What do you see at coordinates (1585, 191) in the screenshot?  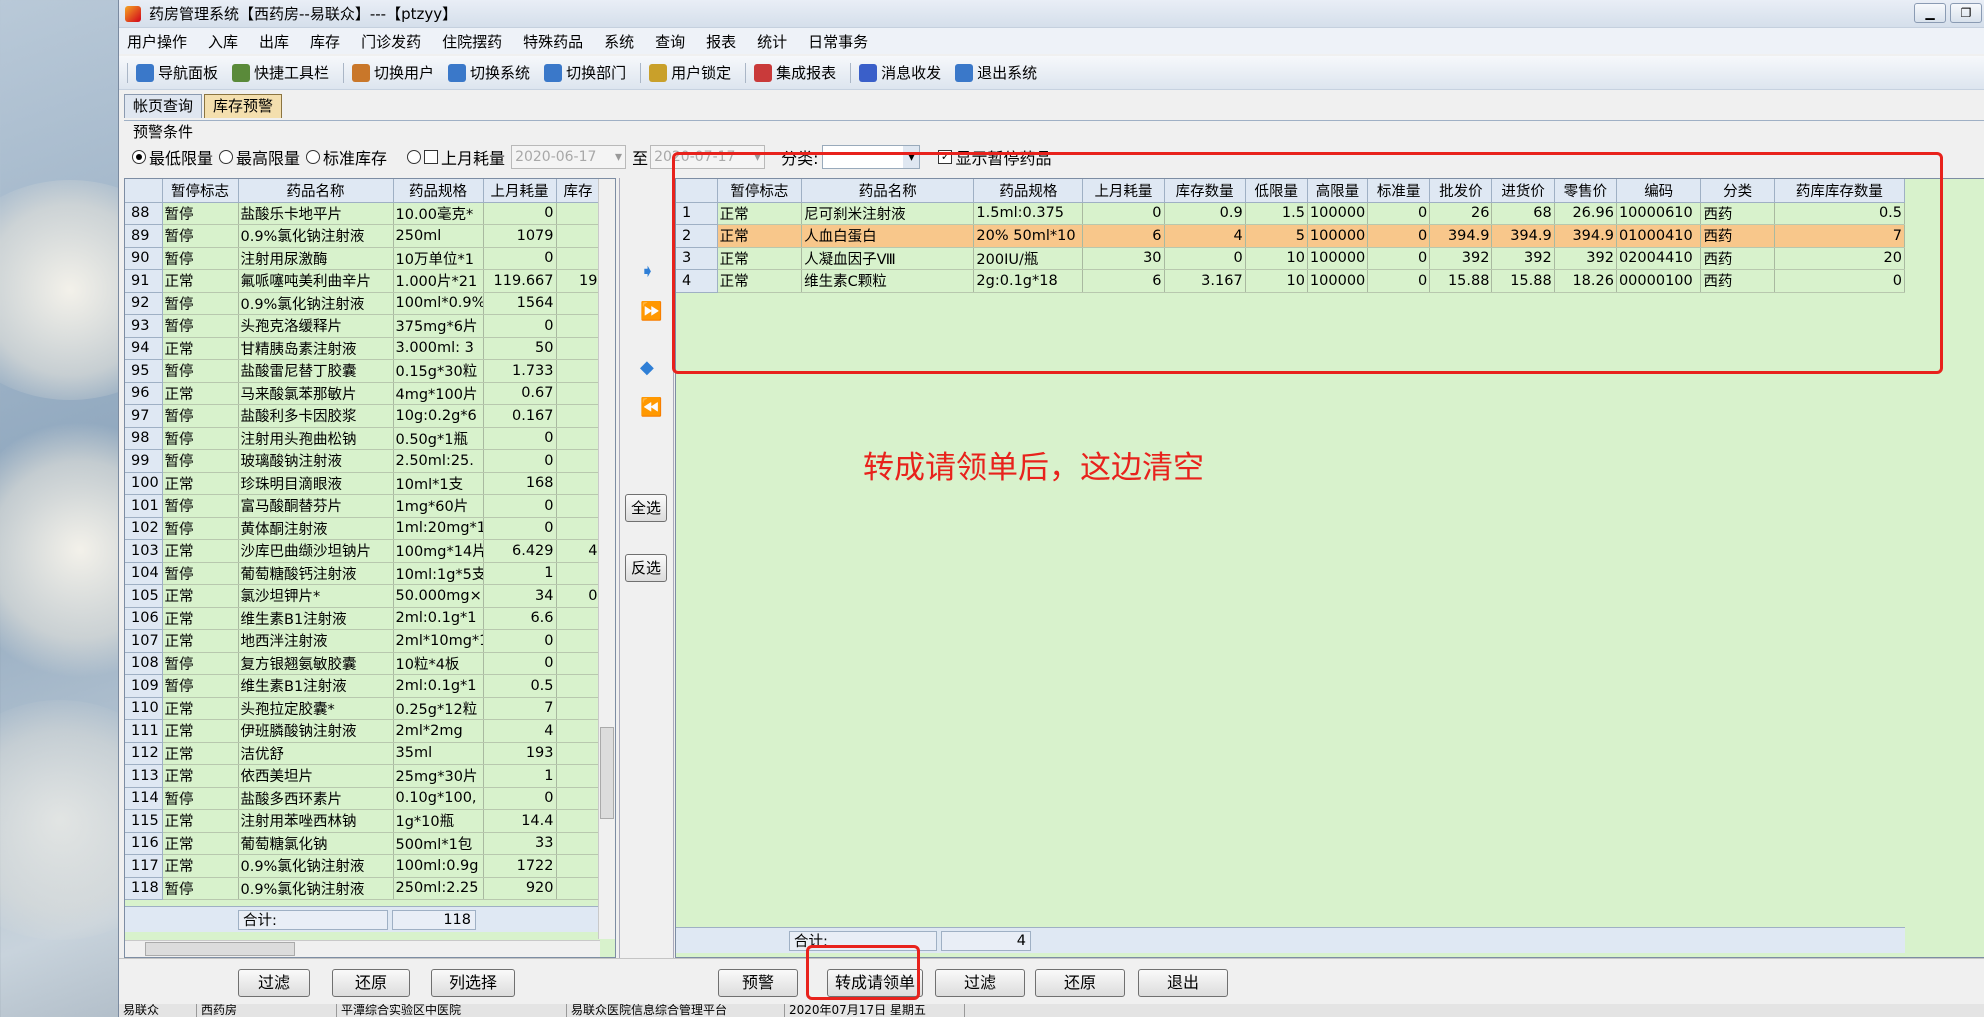 I see `right-header-col-10: 零售价` at bounding box center [1585, 191].